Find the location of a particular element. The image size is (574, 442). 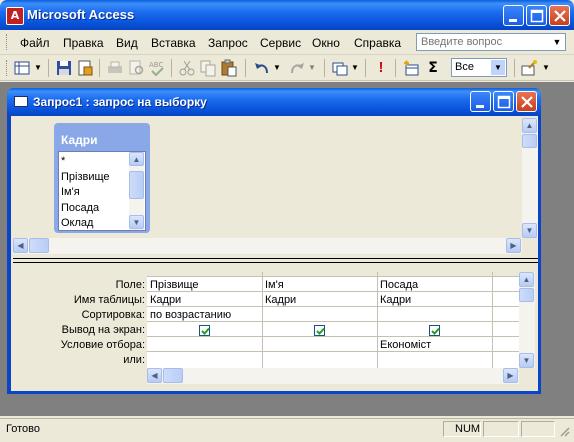

view-dropdown-icon: ▼ is located at coordinates (38, 68).